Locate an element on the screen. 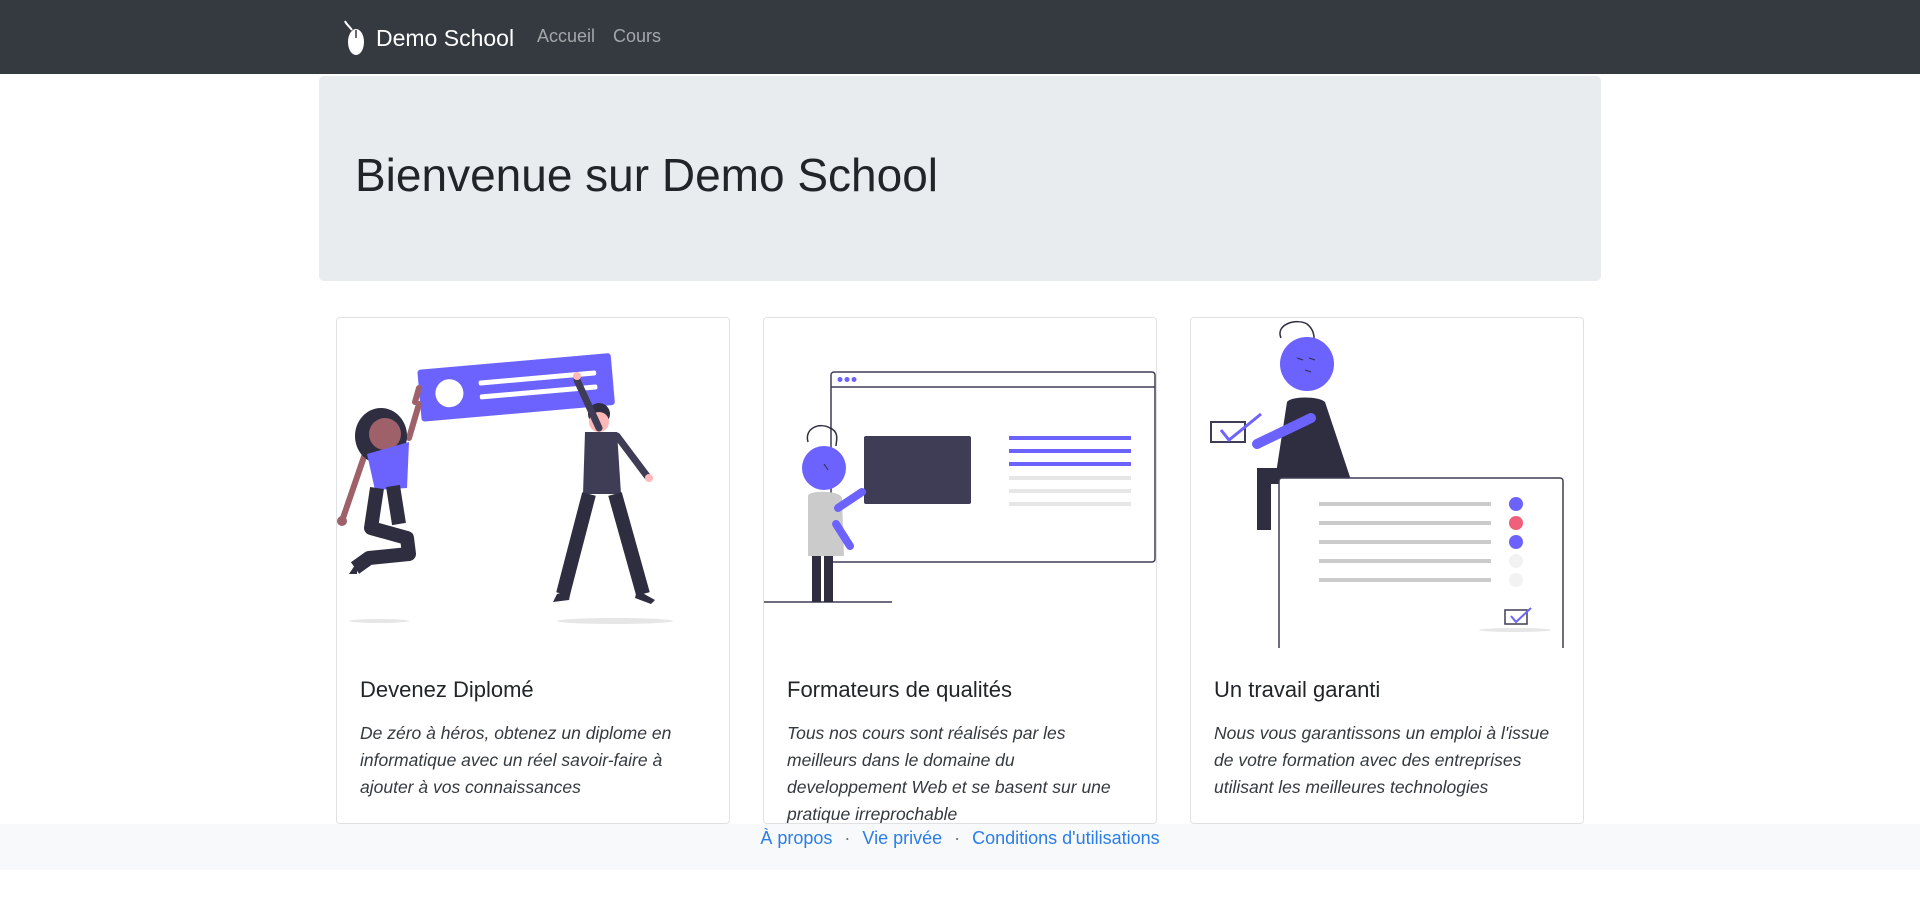 This screenshot has width=1920, height=913. card-title: Formateurs de qualités is located at coordinates (899, 689).